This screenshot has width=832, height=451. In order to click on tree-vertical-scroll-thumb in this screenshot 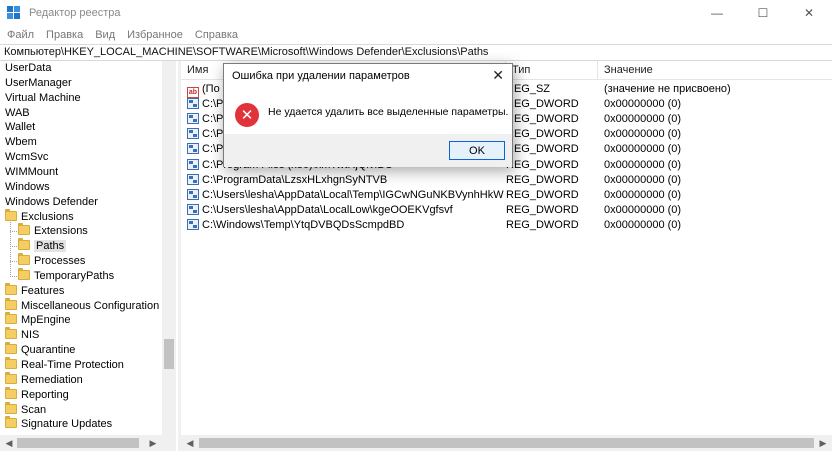, I will do `click(169, 354)`.